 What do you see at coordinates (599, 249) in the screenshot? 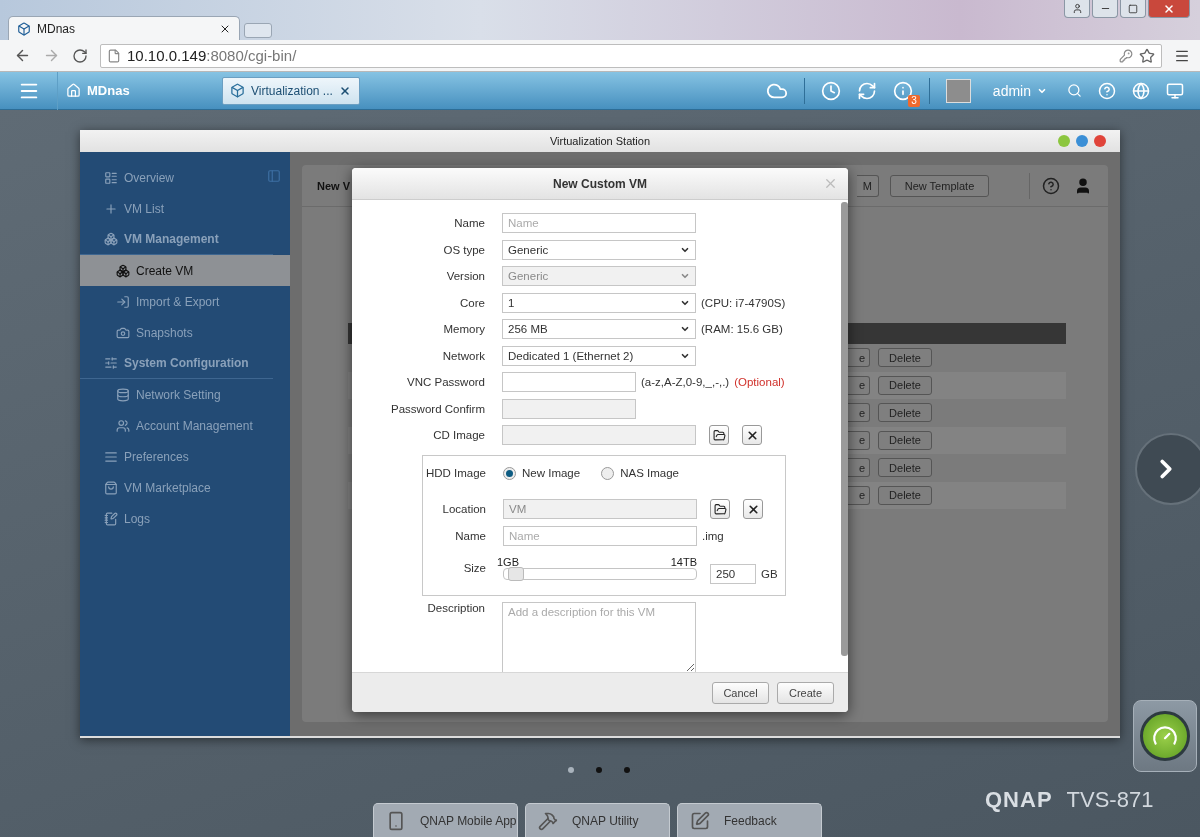
I see `select-field: Generic` at bounding box center [599, 249].